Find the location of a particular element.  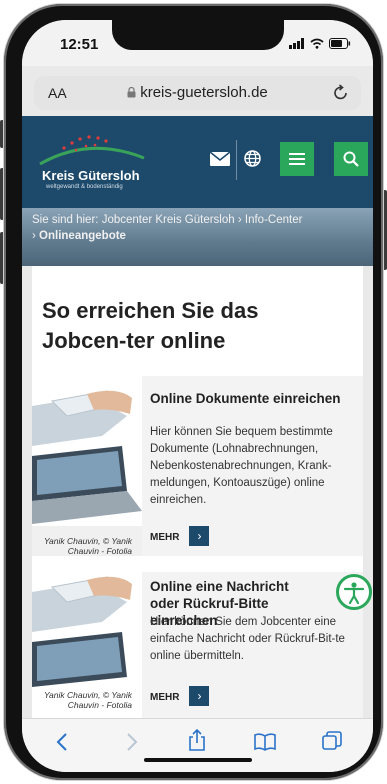

back-icon is located at coordinates (62, 742).